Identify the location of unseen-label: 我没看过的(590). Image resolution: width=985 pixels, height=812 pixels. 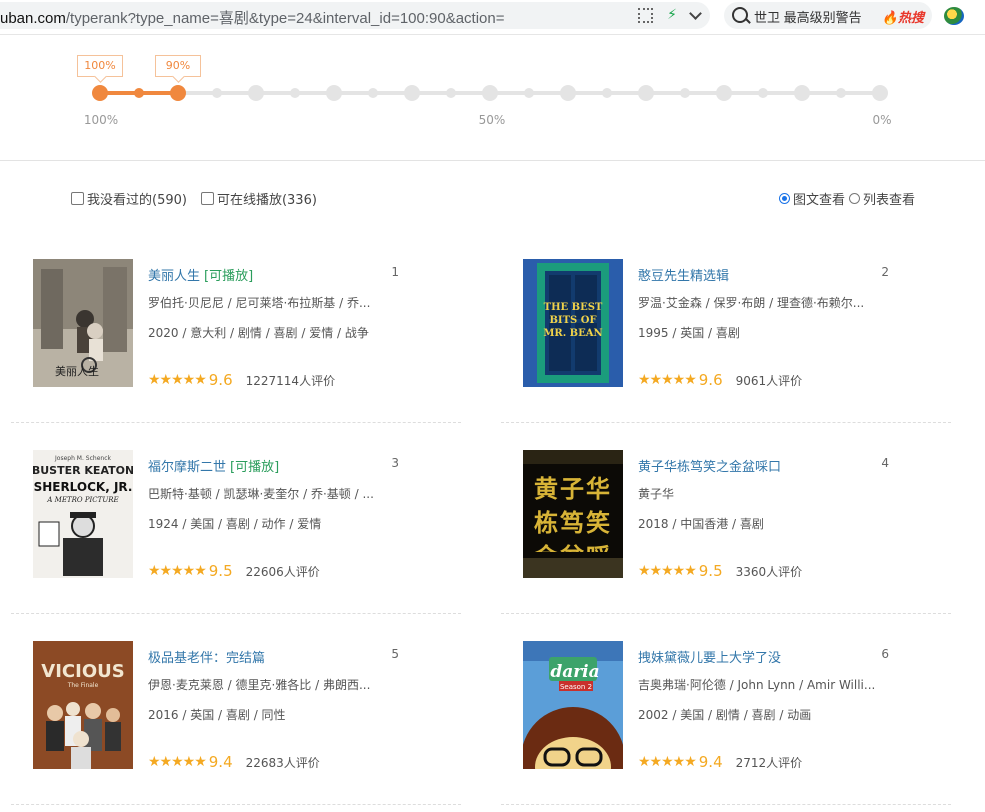
(137, 200).